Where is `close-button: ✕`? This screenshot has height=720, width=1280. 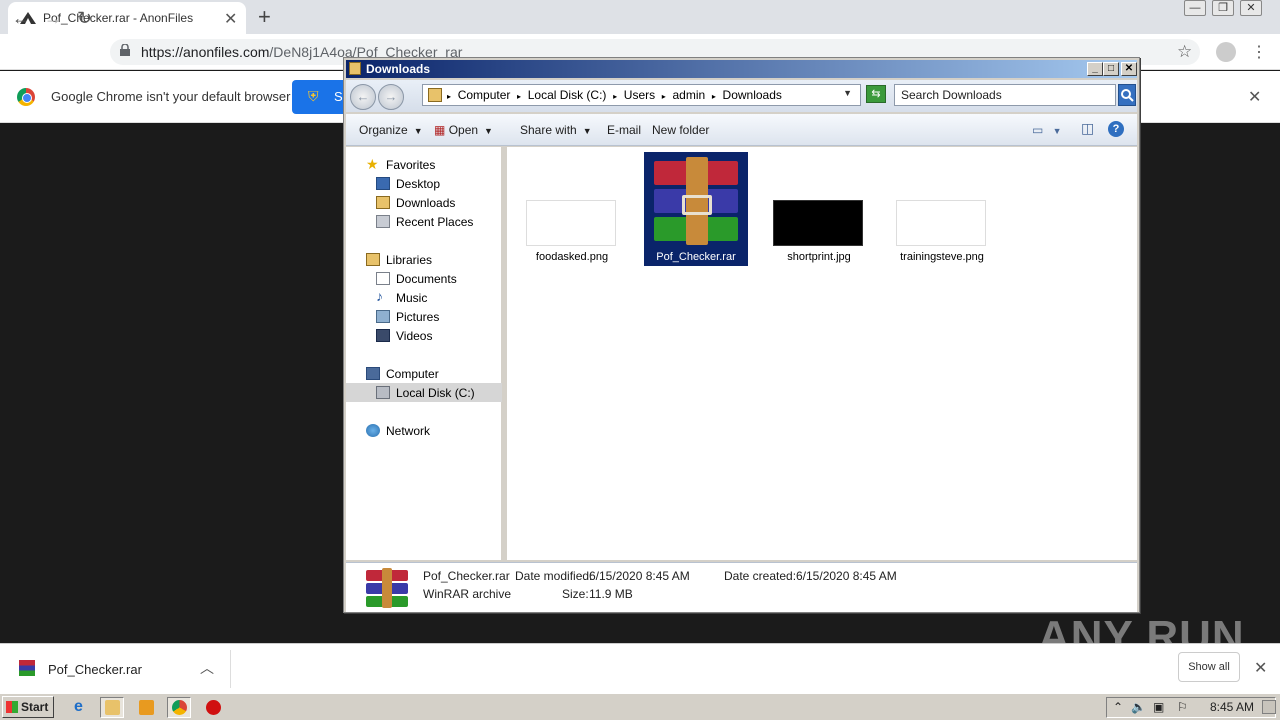
close-button: ✕ is located at coordinates (1129, 69).